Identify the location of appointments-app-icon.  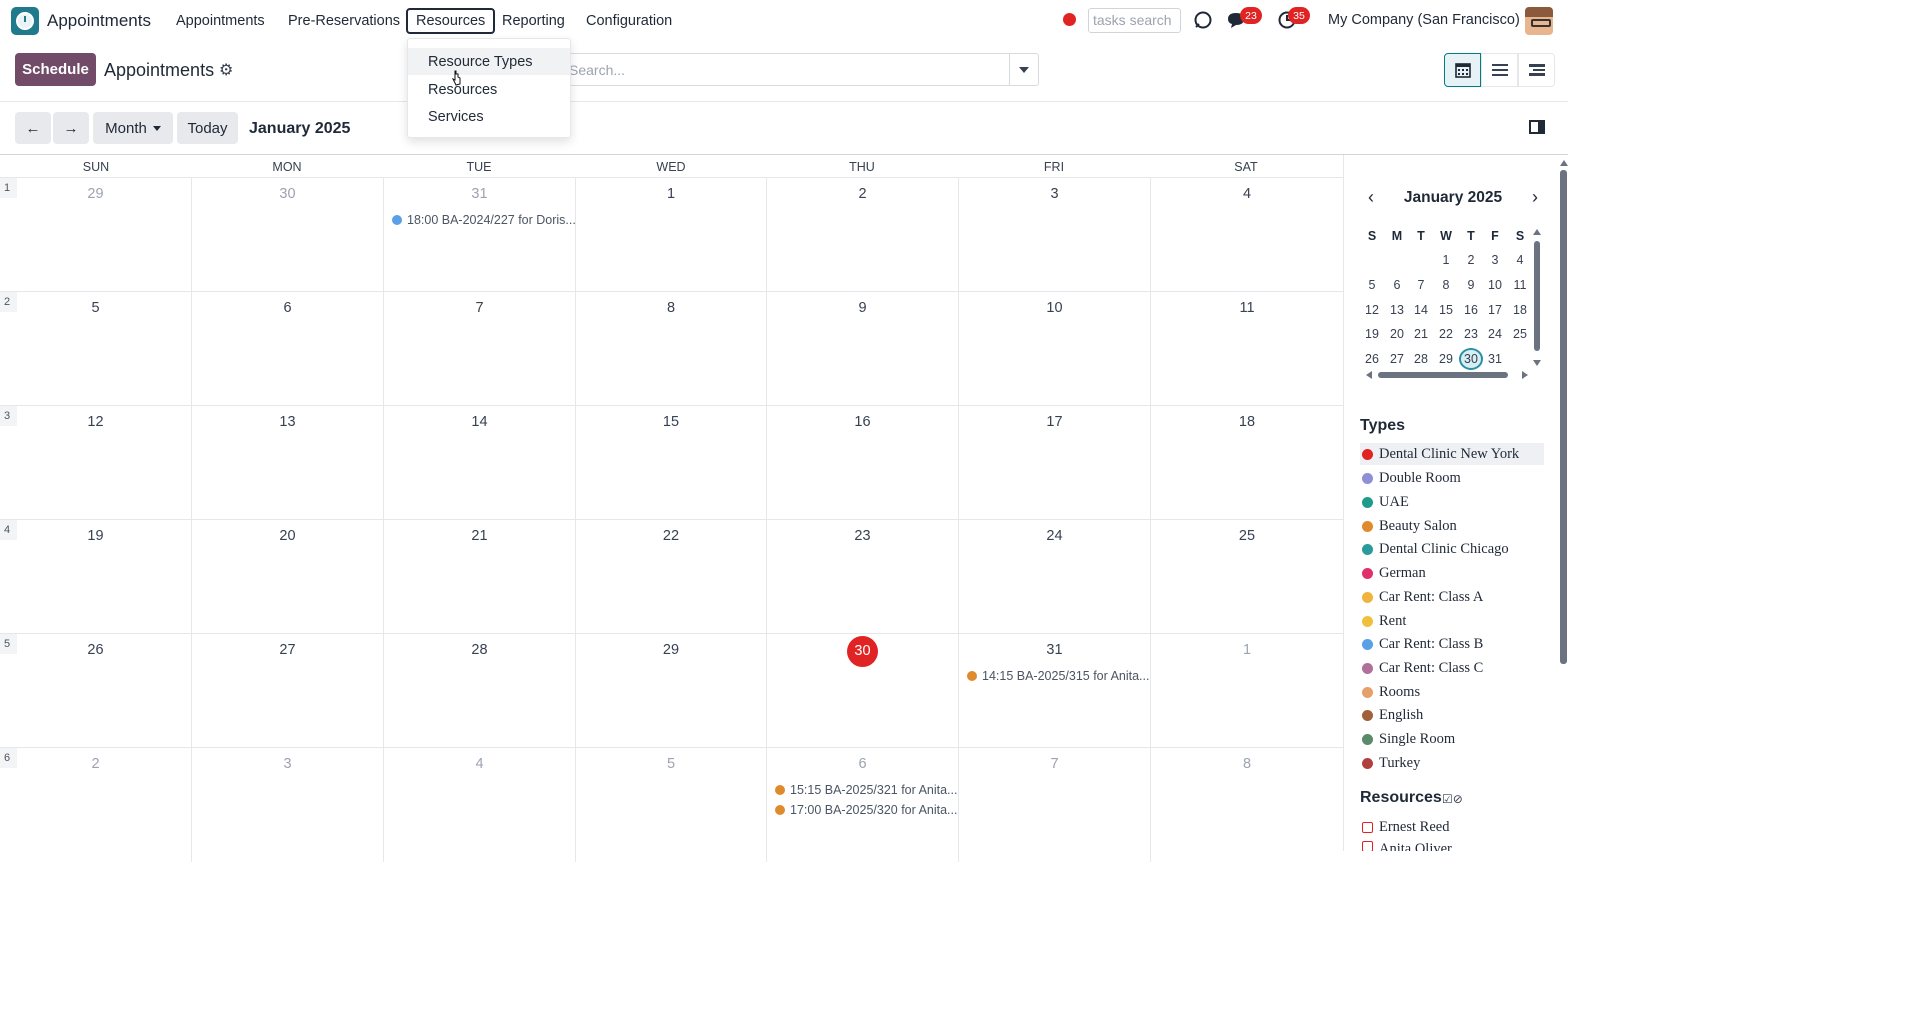
(25, 21).